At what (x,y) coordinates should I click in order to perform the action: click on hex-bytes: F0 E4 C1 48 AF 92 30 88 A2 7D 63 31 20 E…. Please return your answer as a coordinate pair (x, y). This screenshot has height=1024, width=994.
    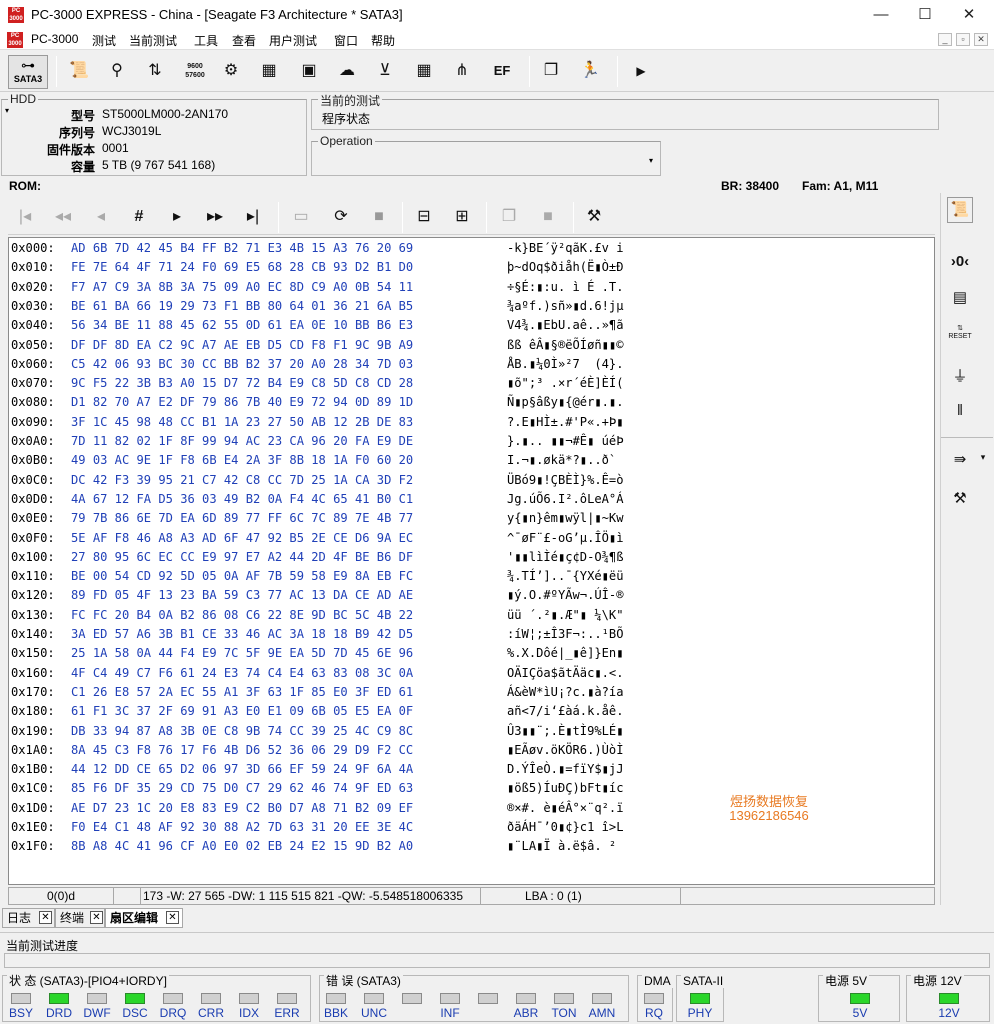
    Looking at the image, I should click on (242, 827).